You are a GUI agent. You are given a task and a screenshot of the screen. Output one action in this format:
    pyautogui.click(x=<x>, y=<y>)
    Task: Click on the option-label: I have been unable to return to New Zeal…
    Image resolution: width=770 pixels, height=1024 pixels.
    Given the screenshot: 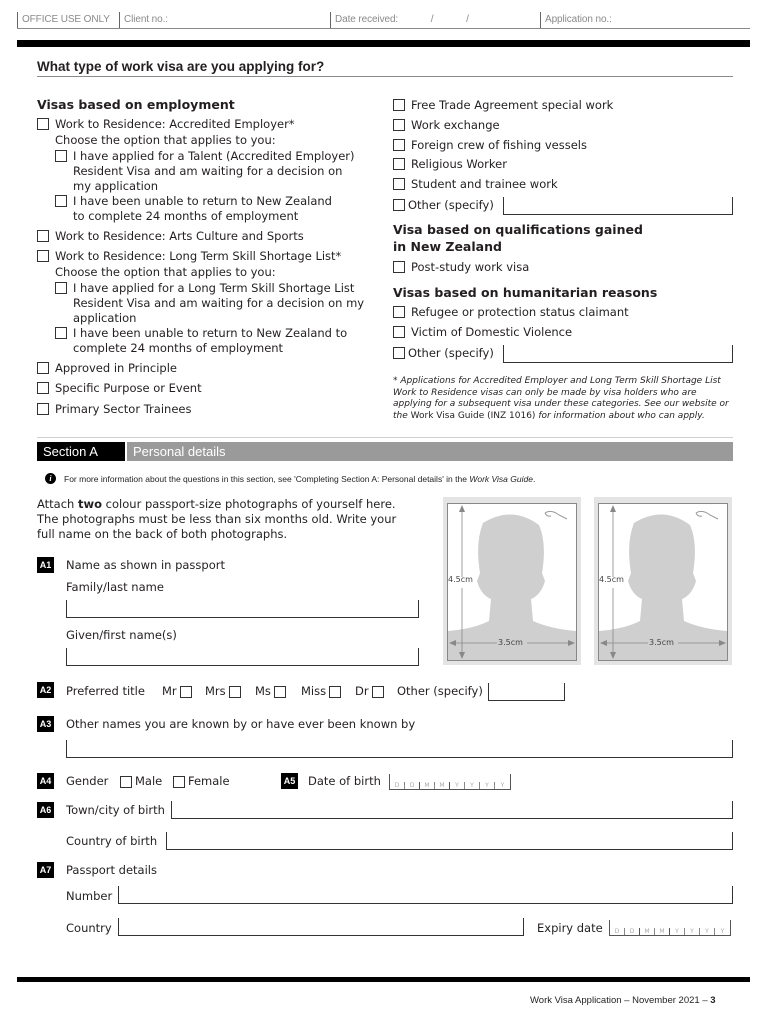 What is the action you would take?
    pyautogui.click(x=210, y=340)
    